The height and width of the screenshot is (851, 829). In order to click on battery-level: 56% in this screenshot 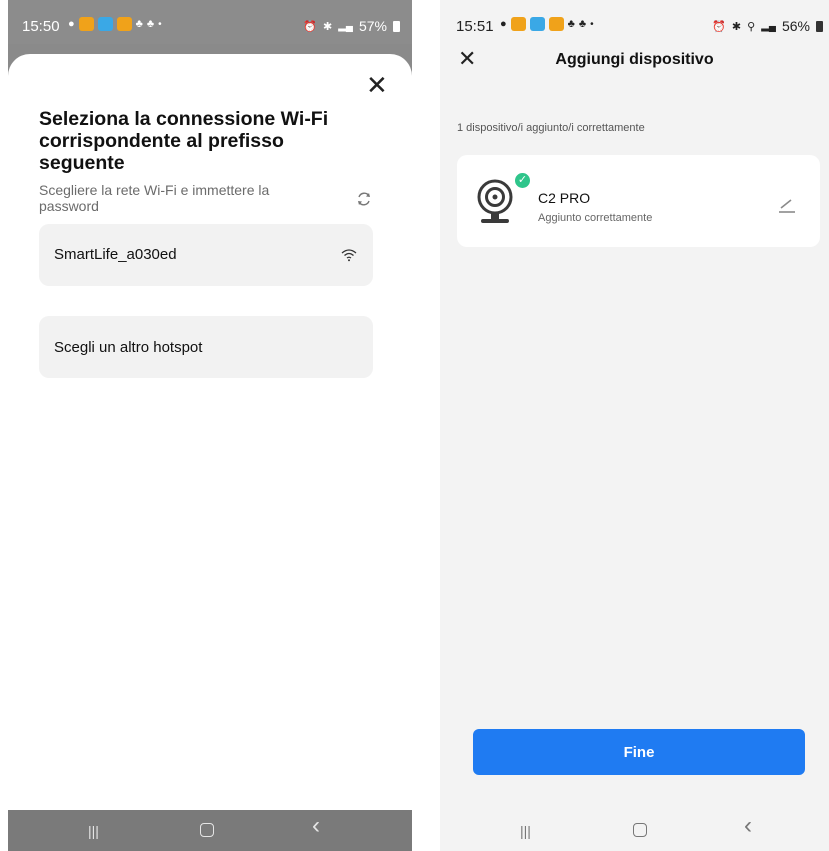, I will do `click(795, 26)`.